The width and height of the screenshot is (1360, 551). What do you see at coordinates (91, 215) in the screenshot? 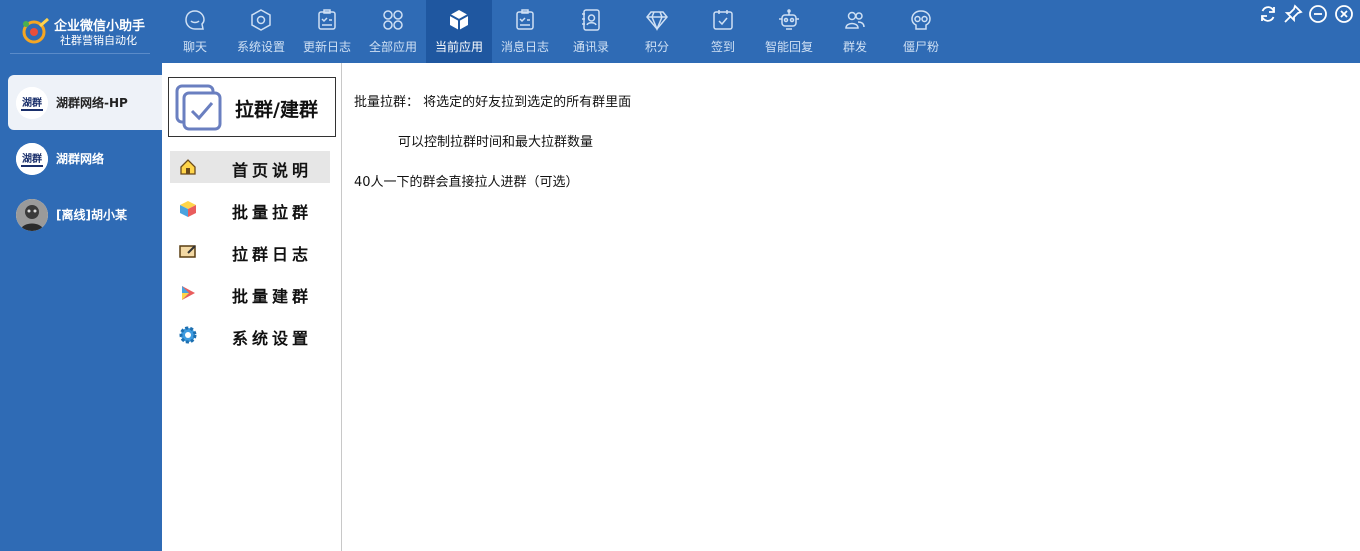
I see `account-name: [离线]胡小某` at bounding box center [91, 215].